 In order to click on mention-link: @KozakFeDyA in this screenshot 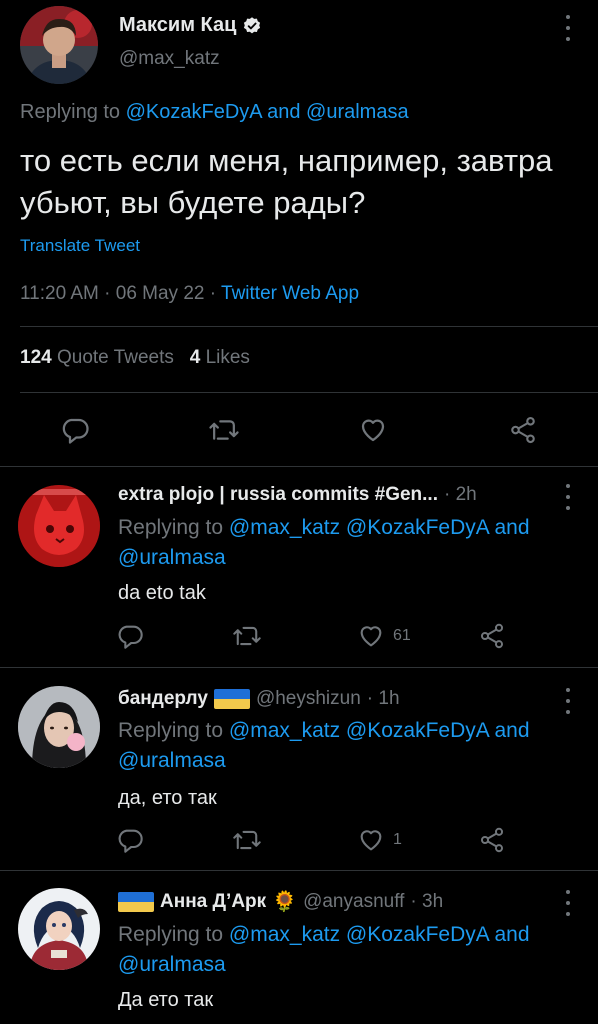, I will do `click(194, 112)`.